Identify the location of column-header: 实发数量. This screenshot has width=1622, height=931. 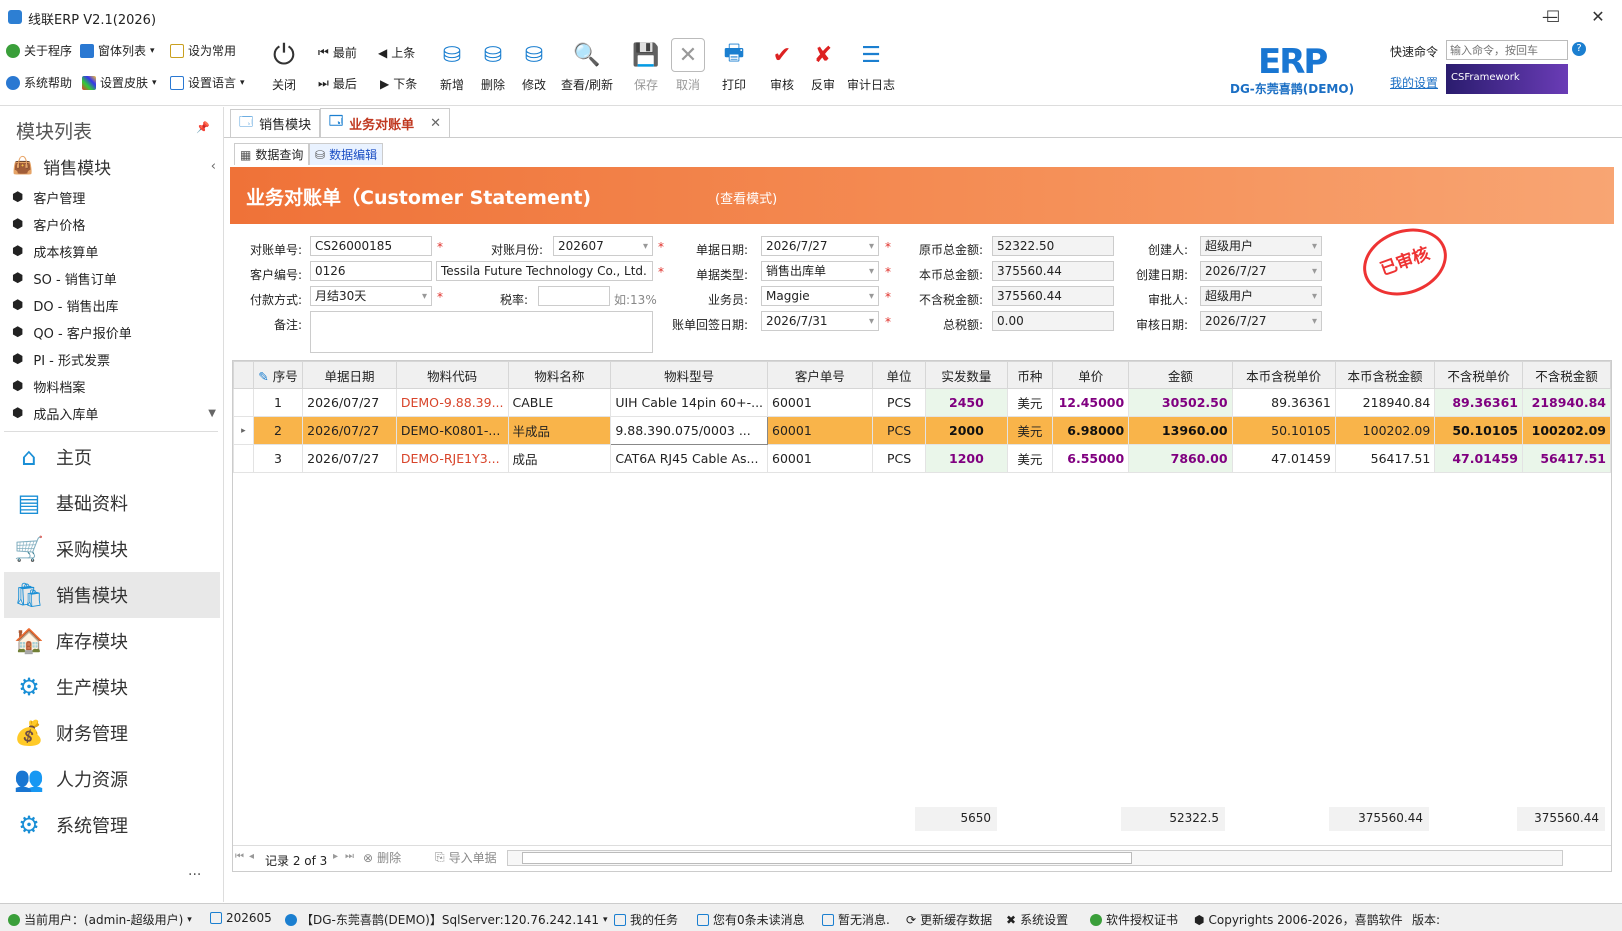
(966, 375).